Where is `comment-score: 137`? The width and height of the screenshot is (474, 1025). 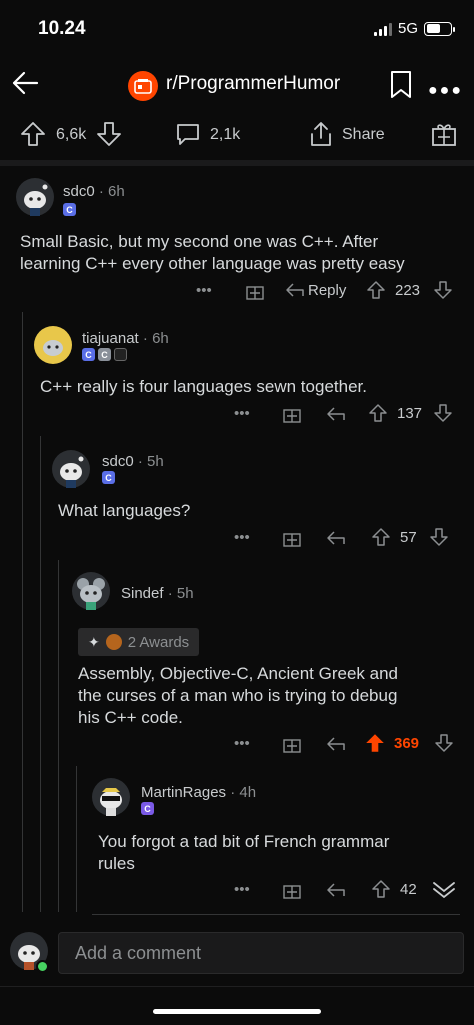
comment-score: 137 is located at coordinates (410, 413).